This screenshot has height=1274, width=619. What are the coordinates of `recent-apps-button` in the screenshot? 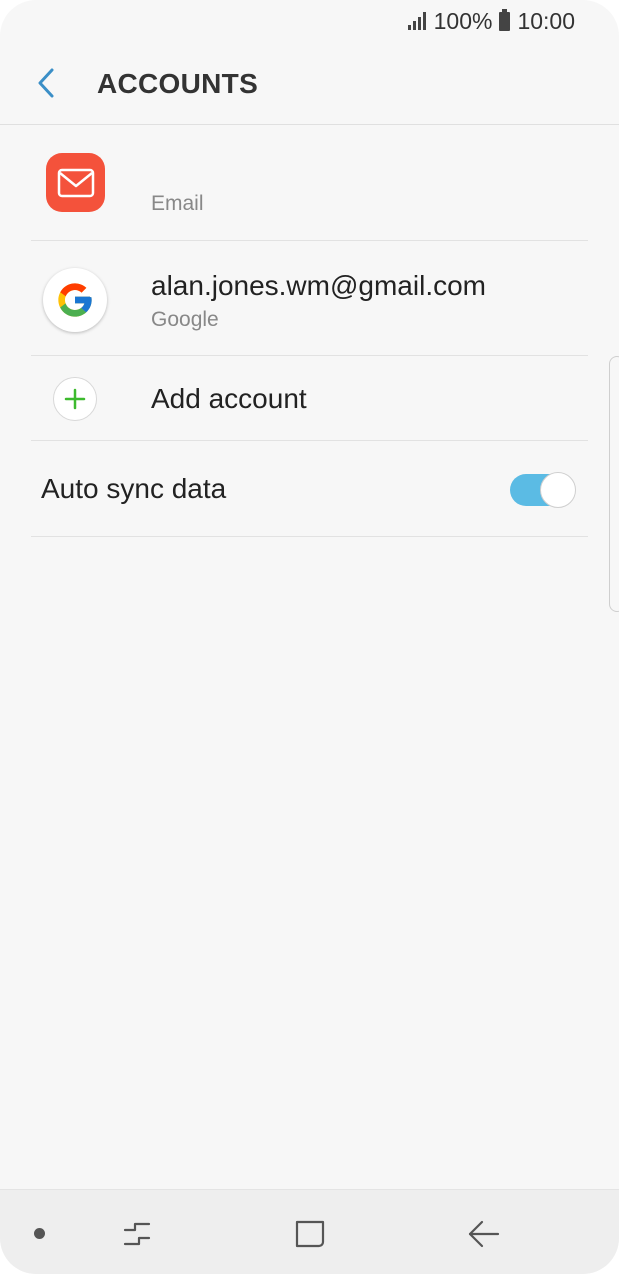 It's located at (137, 1234).